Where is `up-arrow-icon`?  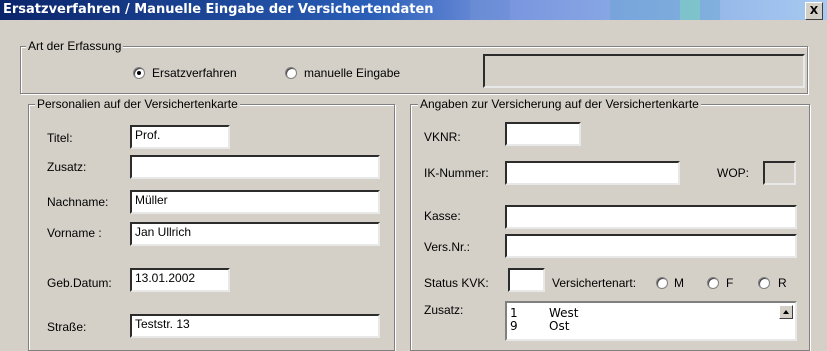
up-arrow-icon is located at coordinates (786, 312).